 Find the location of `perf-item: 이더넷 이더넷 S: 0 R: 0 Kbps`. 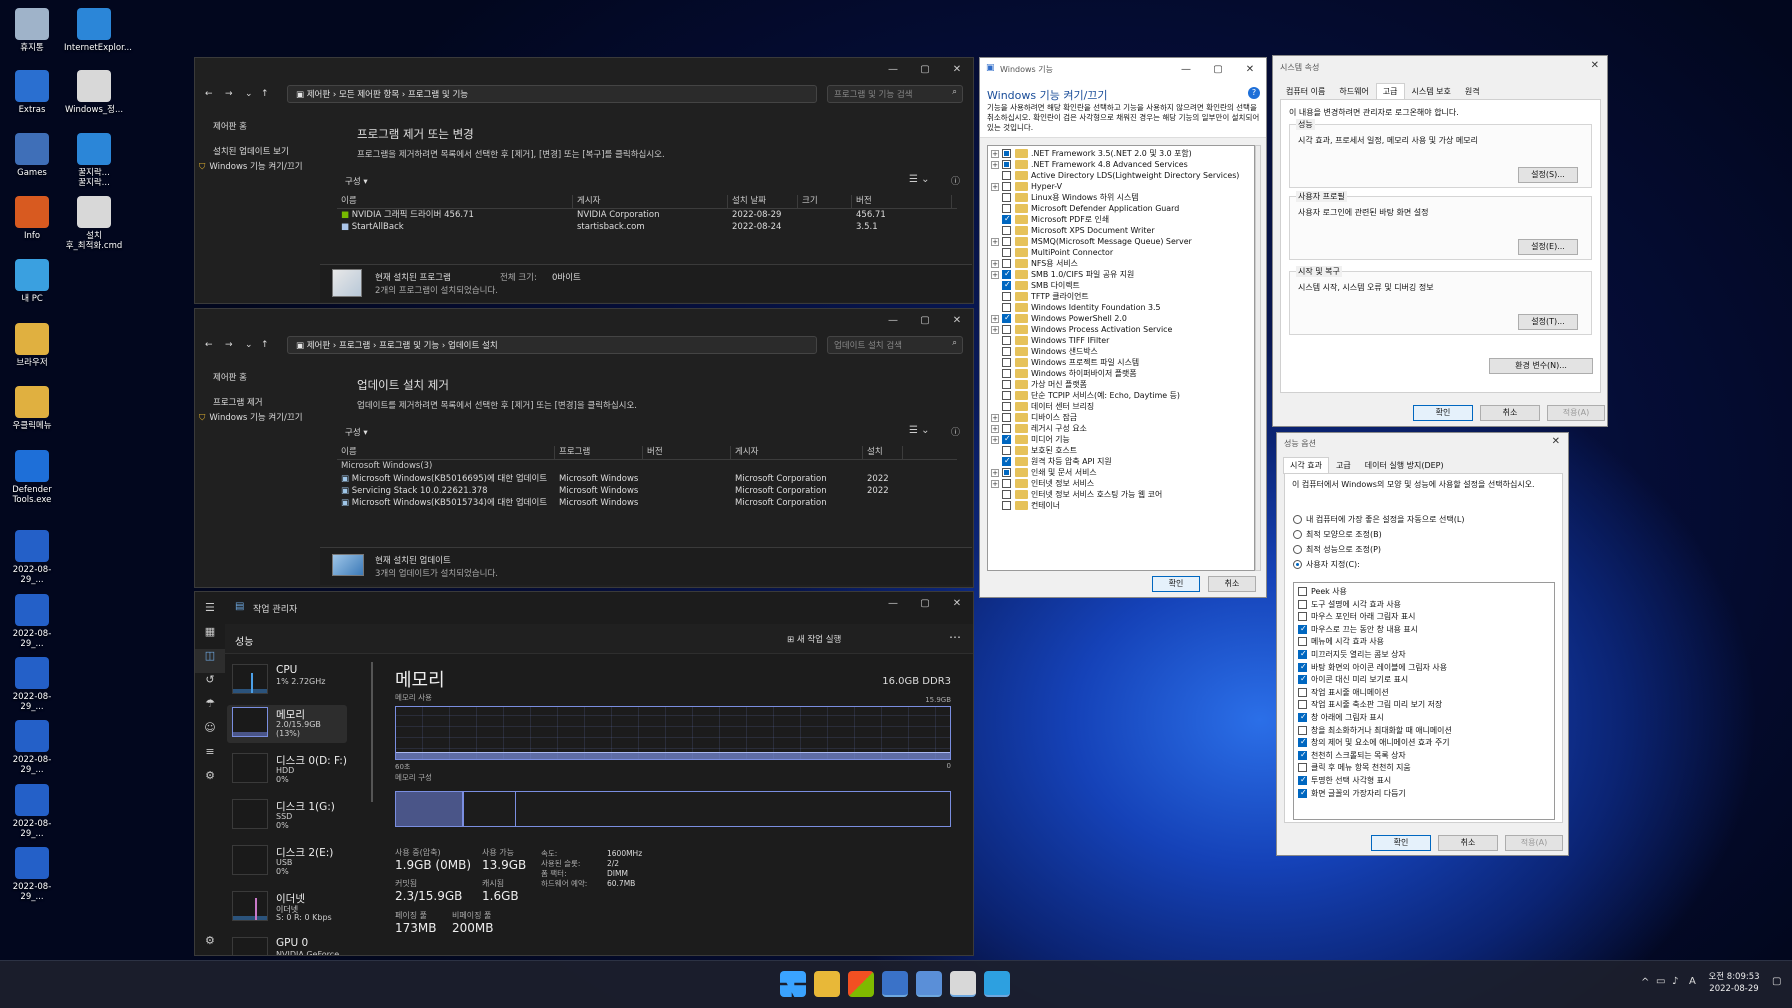

perf-item: 이더넷 이더넷 S: 0 R: 0 Kbps is located at coordinates (287, 908).